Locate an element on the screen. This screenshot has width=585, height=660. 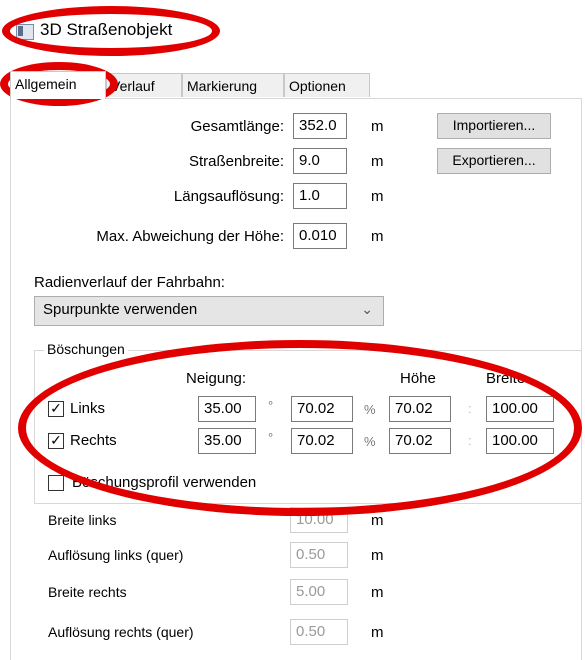
tab-verlauf: Verlauf is located at coordinates (144, 85).